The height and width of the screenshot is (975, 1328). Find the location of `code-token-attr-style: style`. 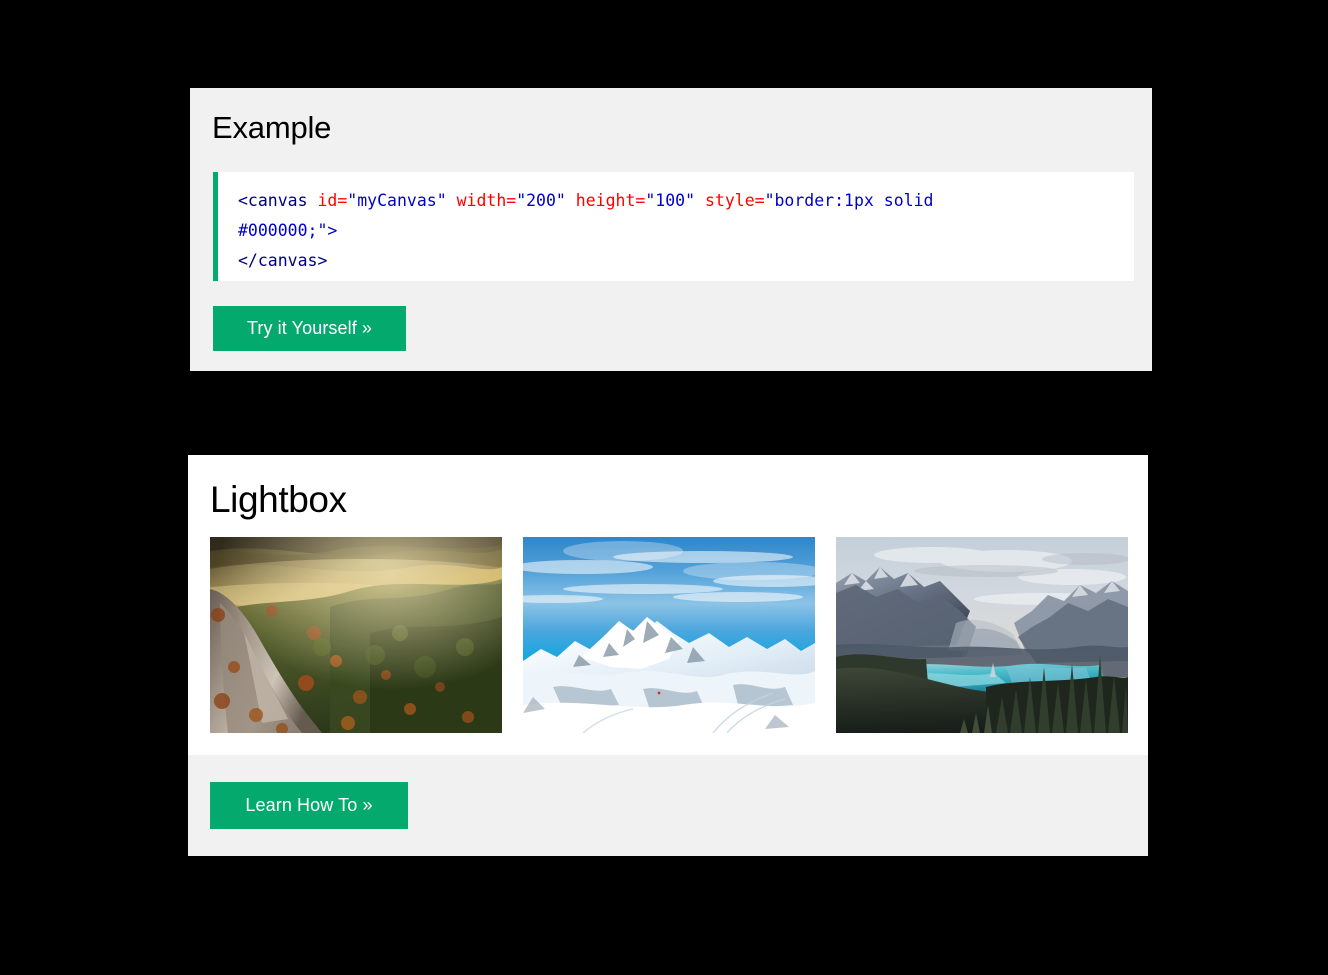

code-token-attr-style: style is located at coordinates (729, 200).